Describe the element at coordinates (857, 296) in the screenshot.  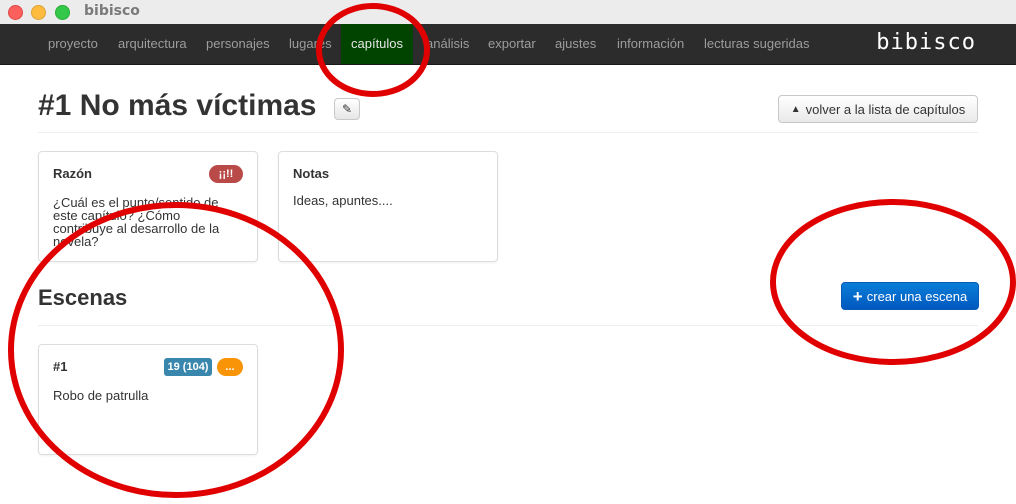
I see `plus-icon: +` at that location.